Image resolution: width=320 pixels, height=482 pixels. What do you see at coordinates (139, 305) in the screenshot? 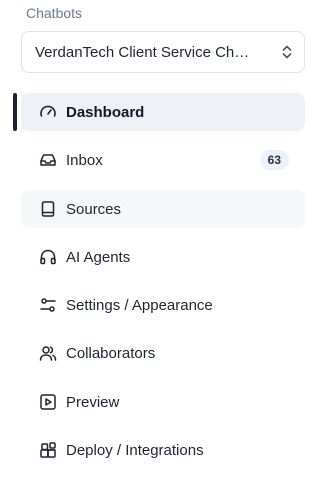
I see `nav-label: Settings / Appearance` at bounding box center [139, 305].